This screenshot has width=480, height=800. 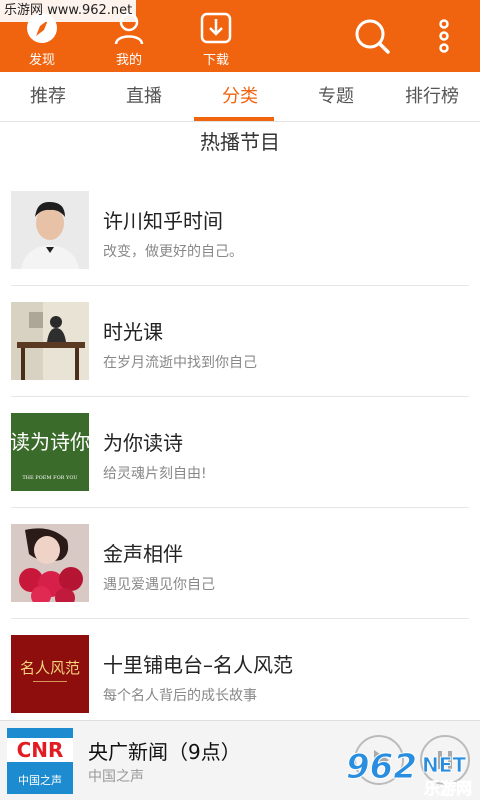 I want to click on program-title: 许川知乎时间, so click(x=163, y=221).